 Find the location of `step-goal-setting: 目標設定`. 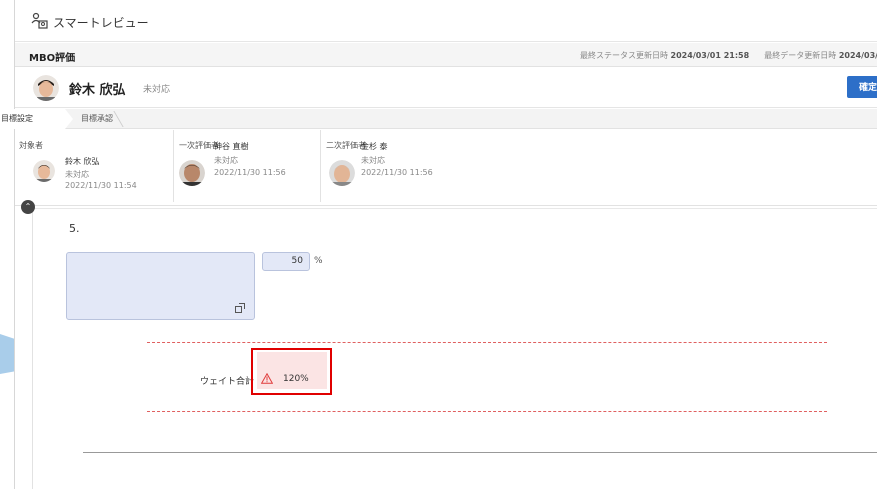

step-goal-setting: 目標設定 is located at coordinates (33, 119).